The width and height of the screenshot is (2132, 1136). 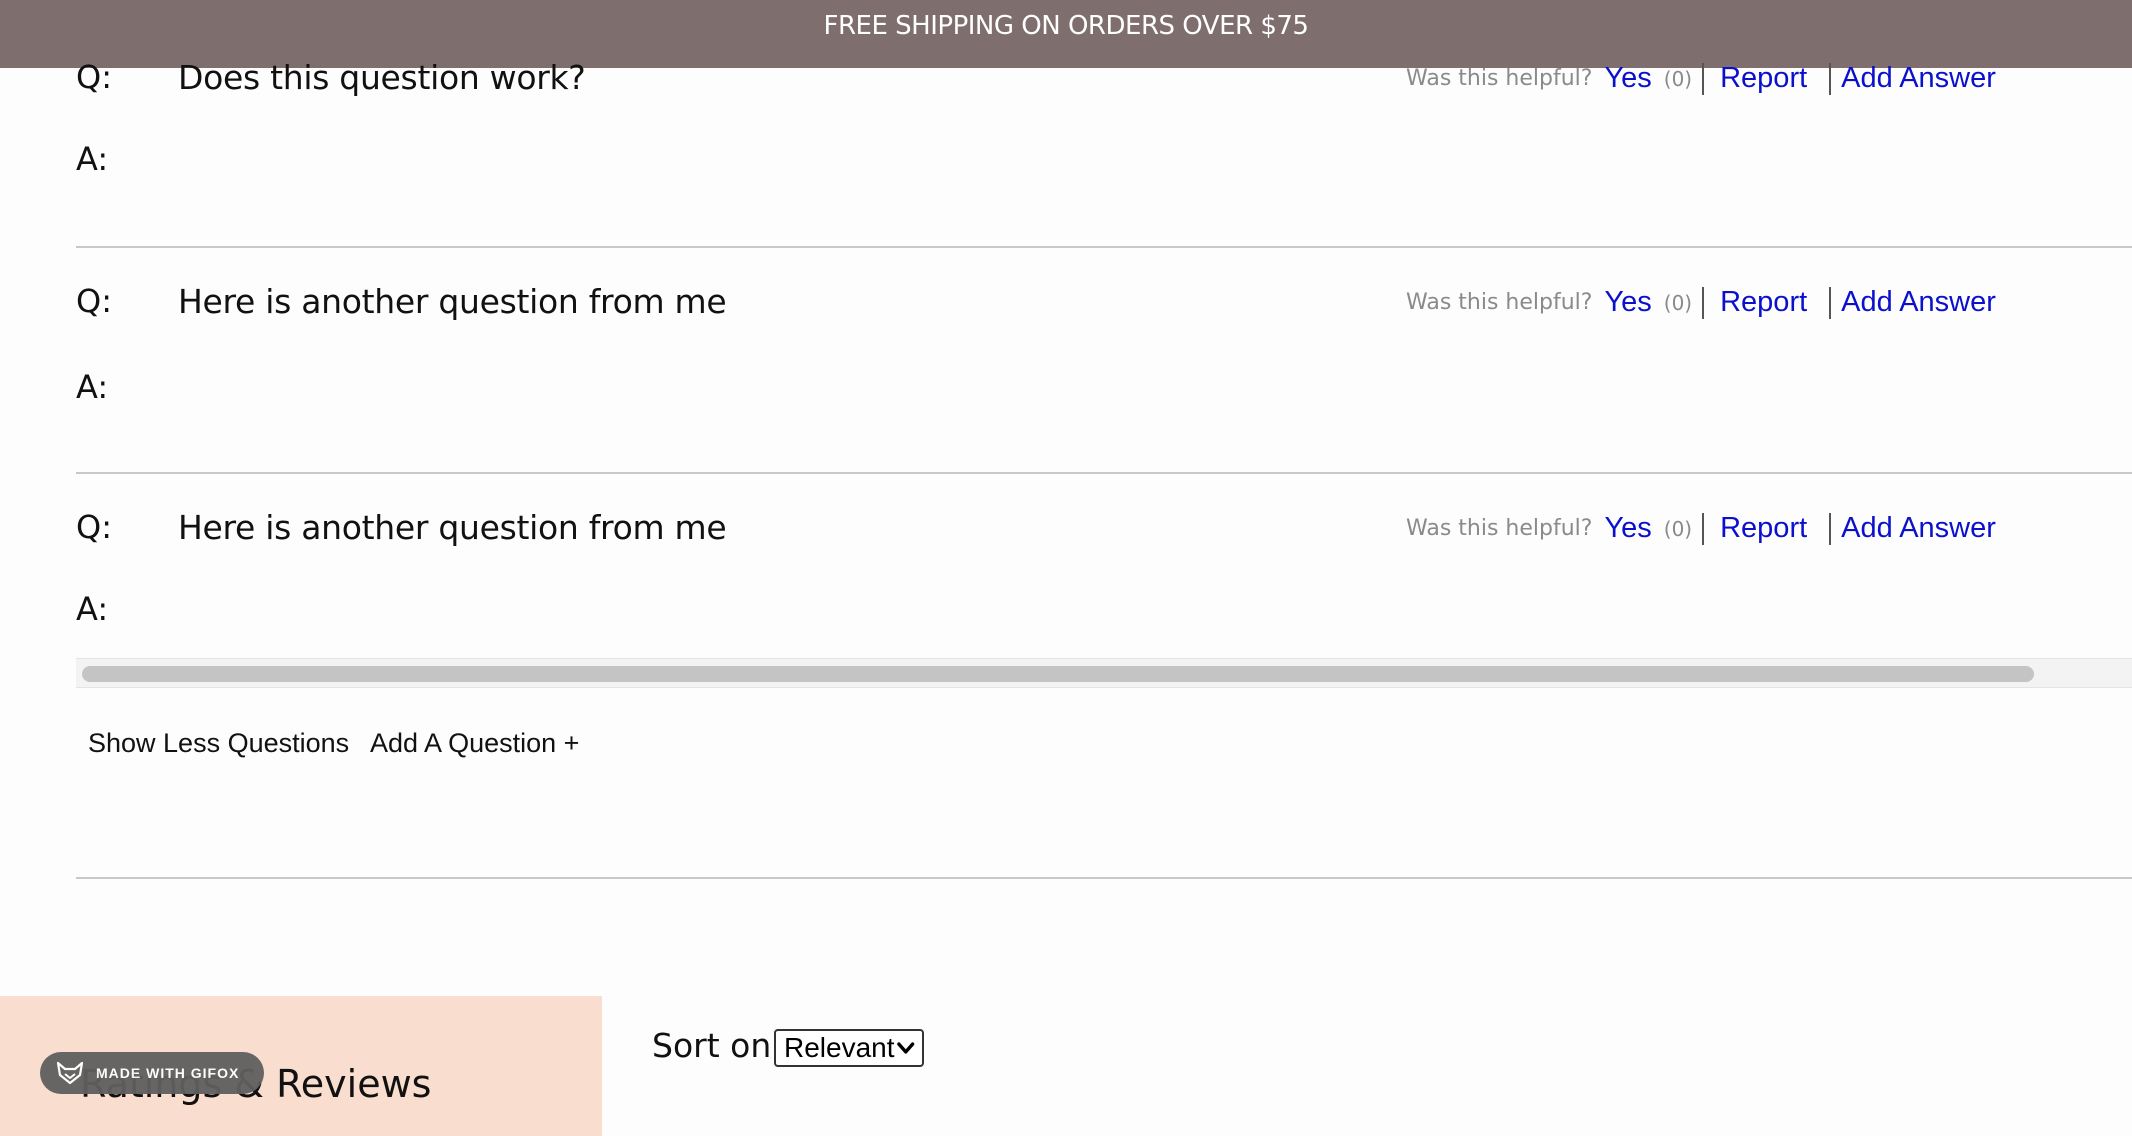 I want to click on sort-label: Sort on:, so click(x=717, y=1045).